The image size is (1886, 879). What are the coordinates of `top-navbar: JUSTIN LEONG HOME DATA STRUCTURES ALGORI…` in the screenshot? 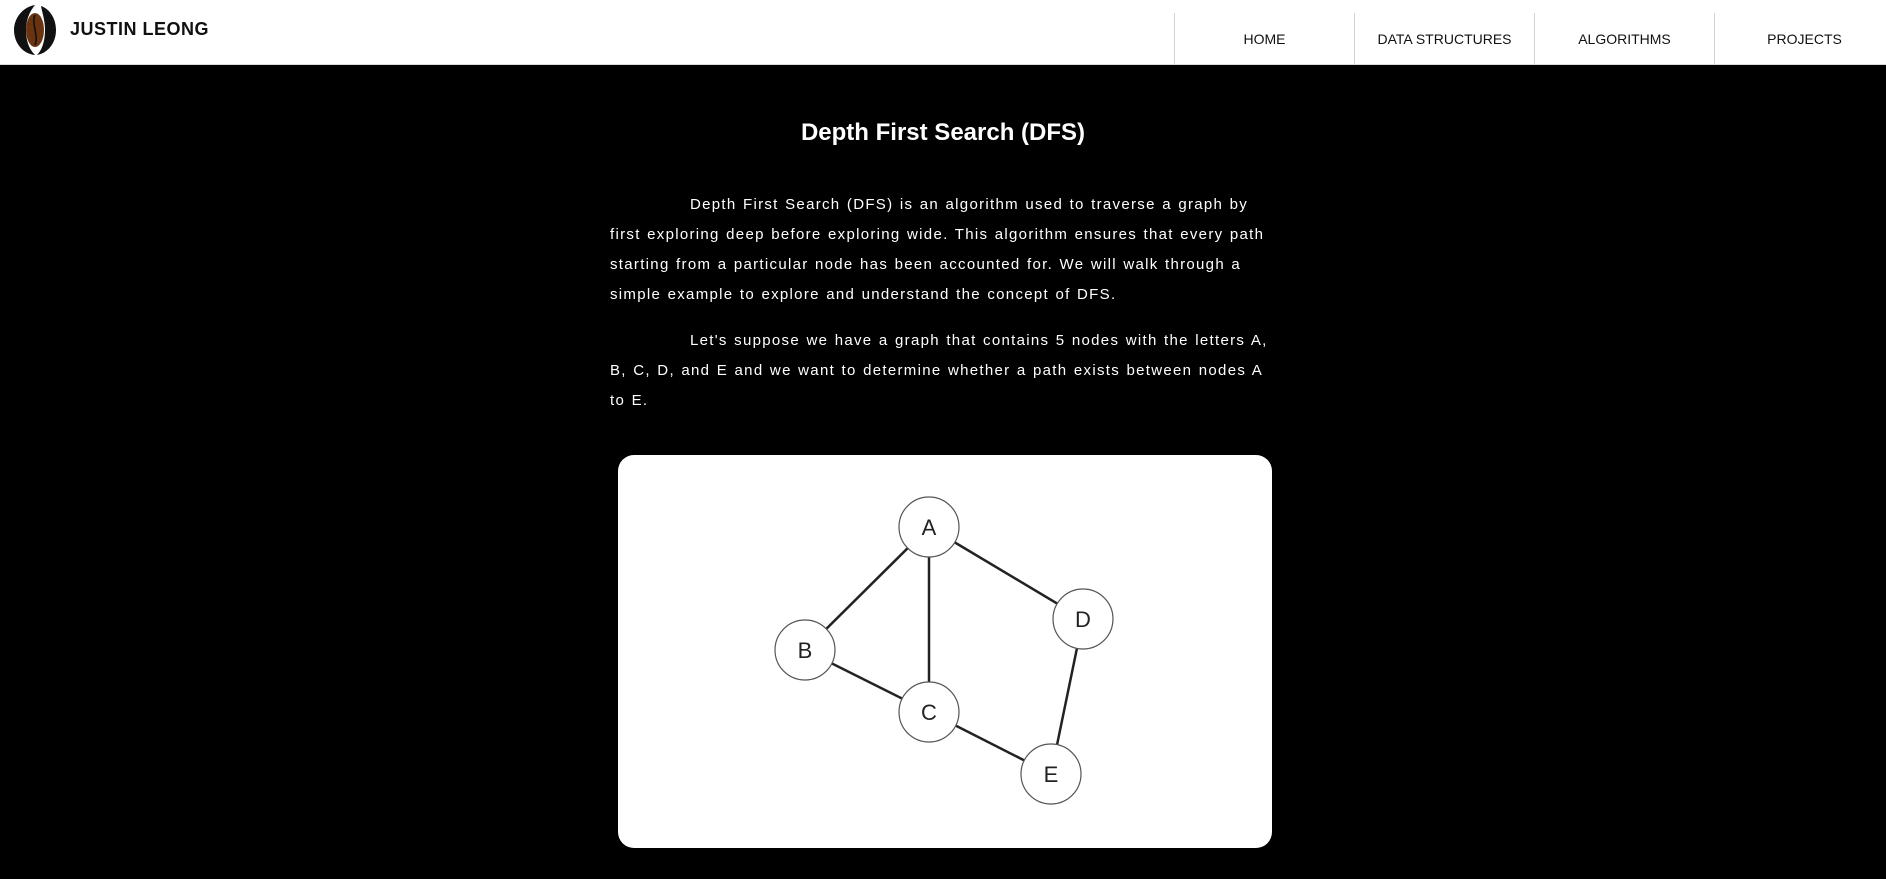 It's located at (943, 32).